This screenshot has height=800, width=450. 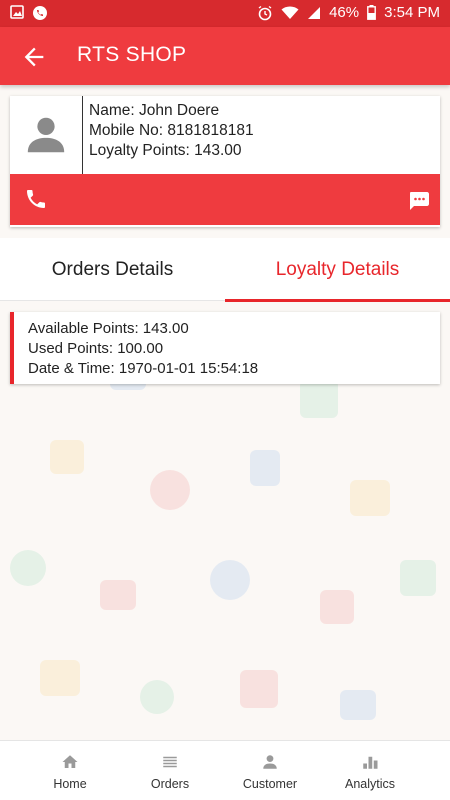 I want to click on battery-percent: 46%, so click(x=344, y=12).